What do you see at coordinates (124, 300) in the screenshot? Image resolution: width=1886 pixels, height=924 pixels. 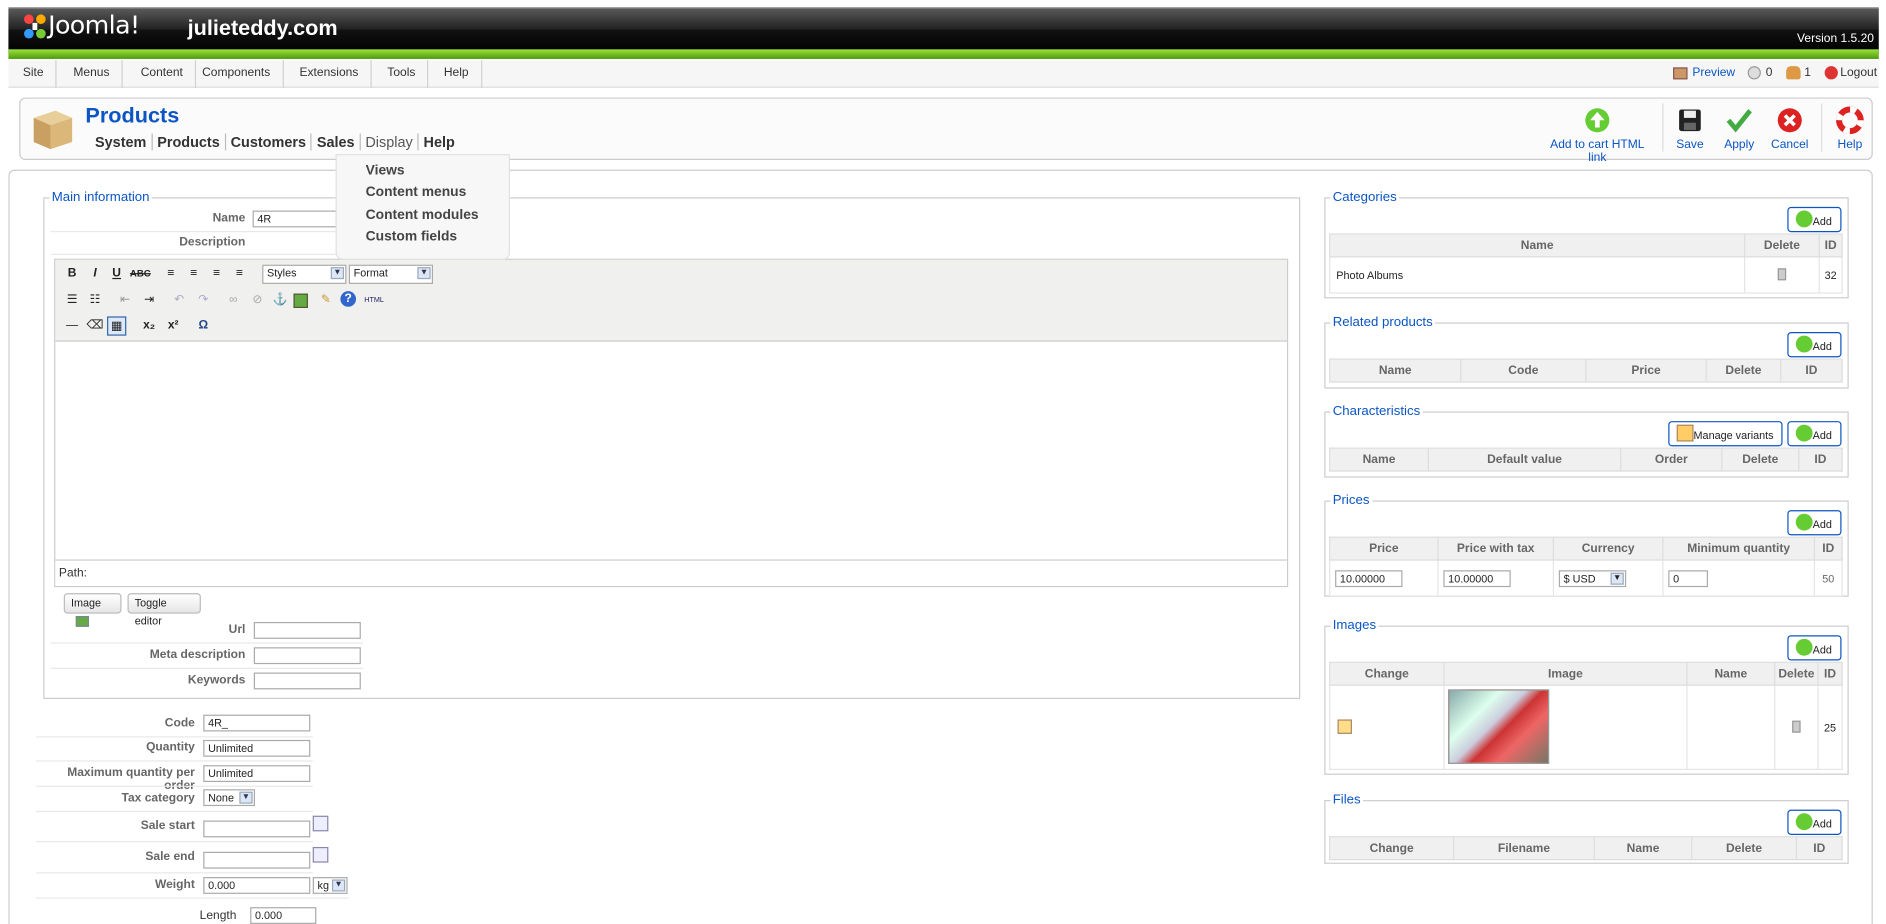 I see `outdent-icon: ⇤` at bounding box center [124, 300].